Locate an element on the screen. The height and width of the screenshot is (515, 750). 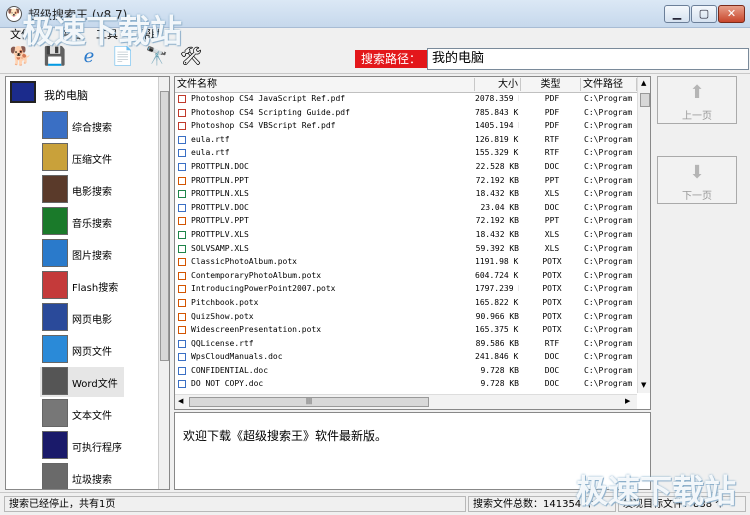
nav-item-9: Word文件 is located at coordinates (82, 382).